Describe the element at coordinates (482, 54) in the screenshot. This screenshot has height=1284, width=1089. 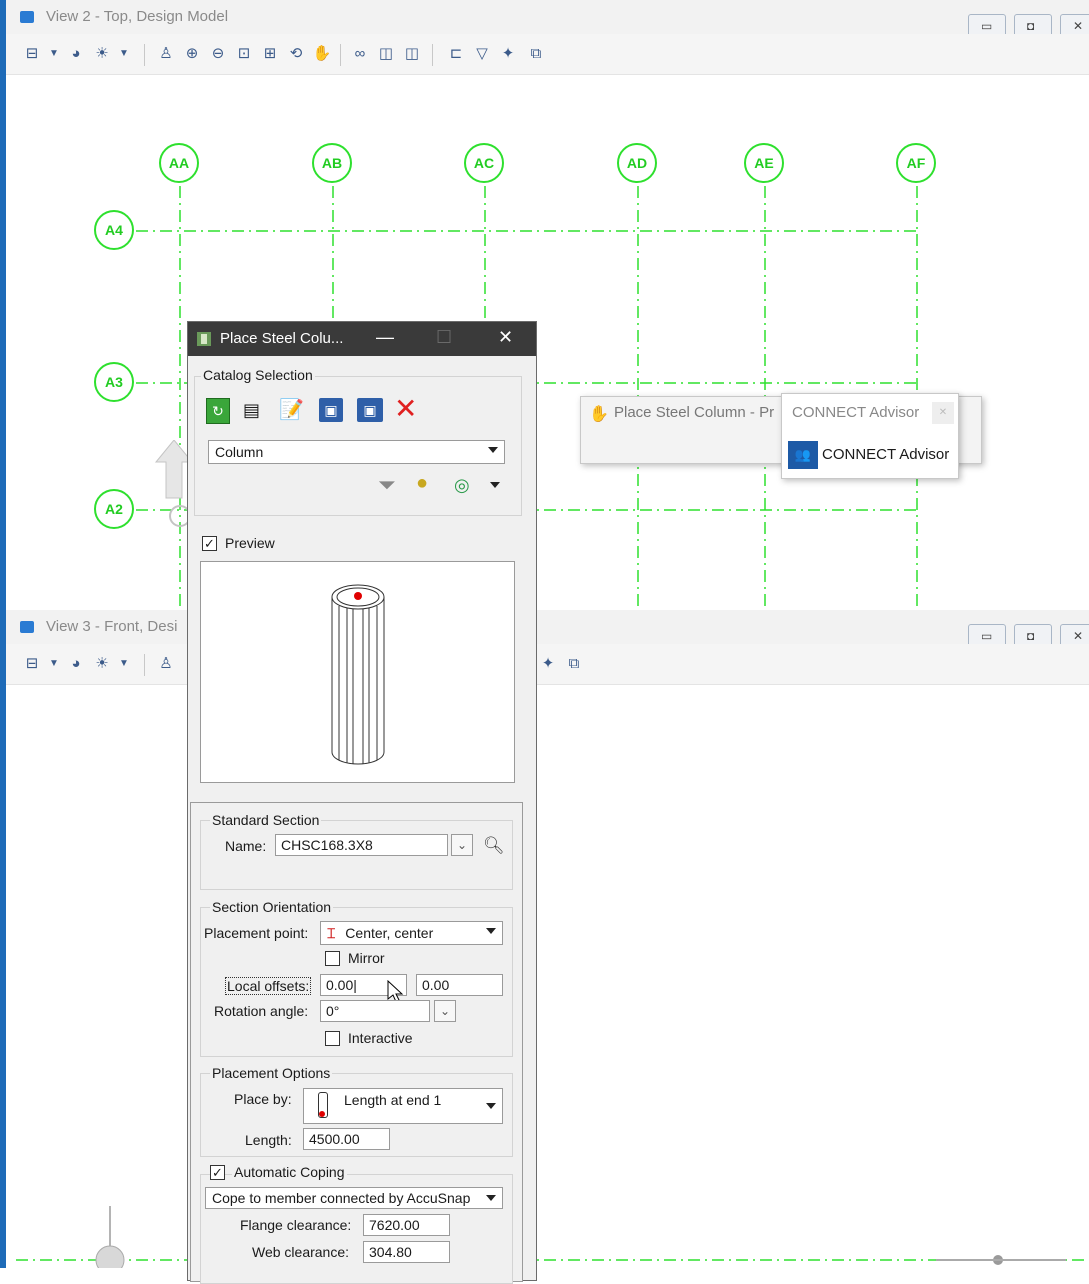
I see `clip-mask-icon: ▽` at that location.